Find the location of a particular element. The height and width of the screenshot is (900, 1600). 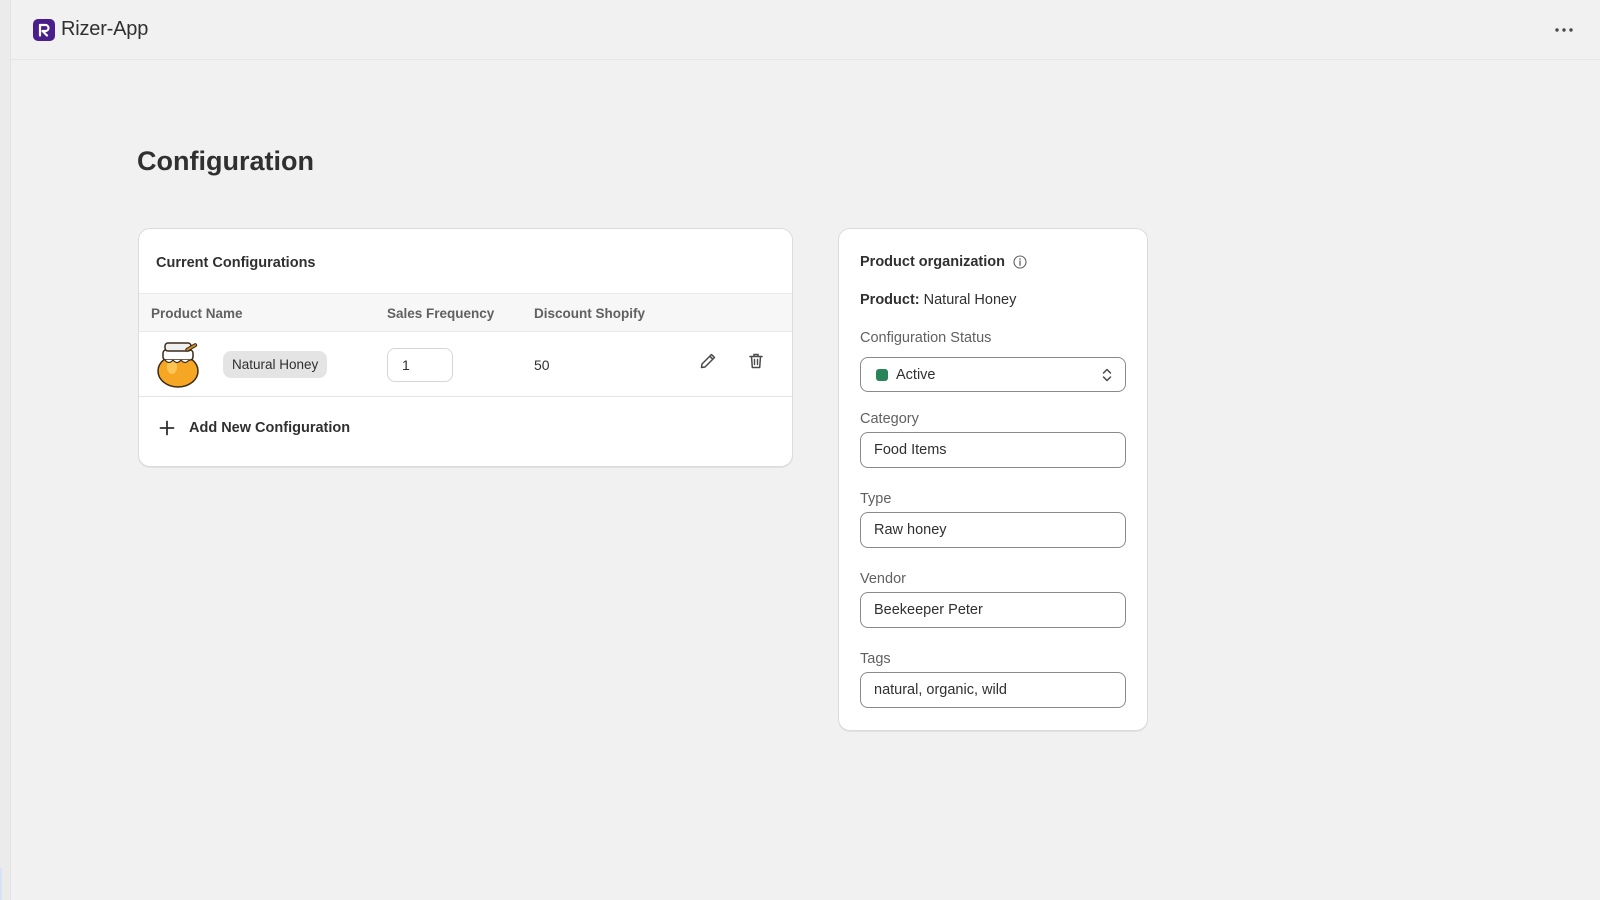

category-input is located at coordinates (993, 450).